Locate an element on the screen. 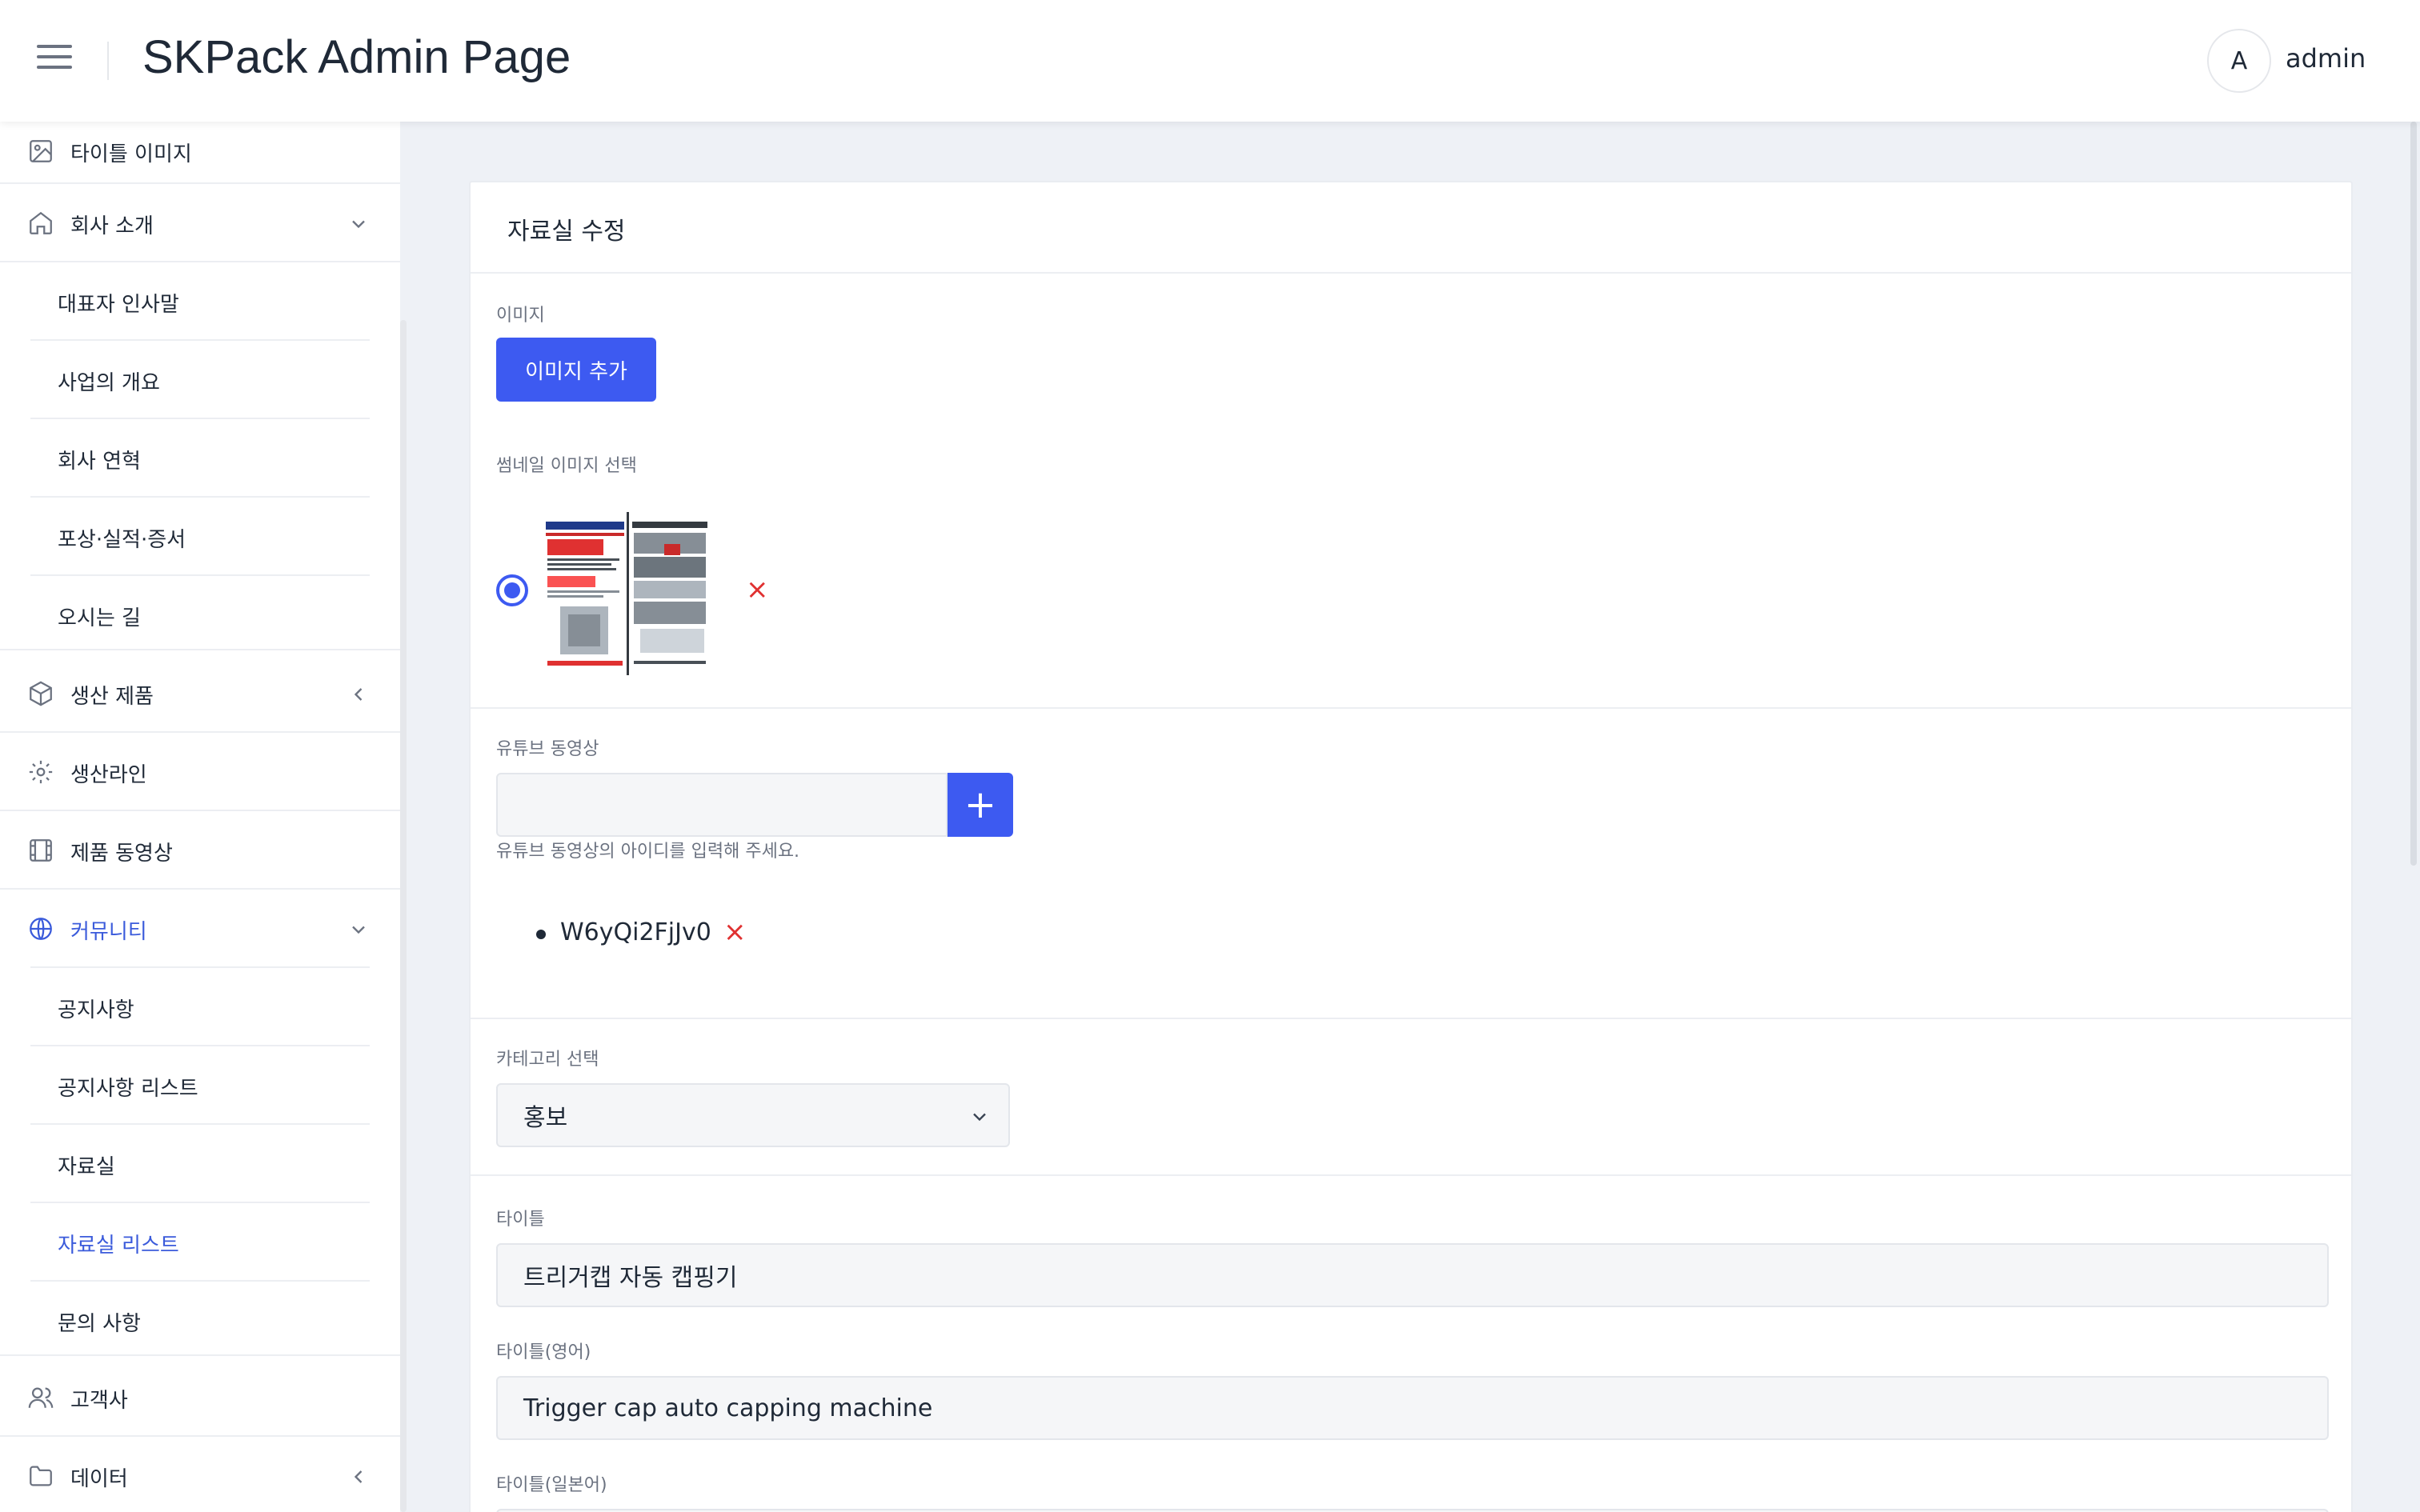 This screenshot has height=1512, width=2420. category-label: 카테고리 선택 is located at coordinates (547, 1060).